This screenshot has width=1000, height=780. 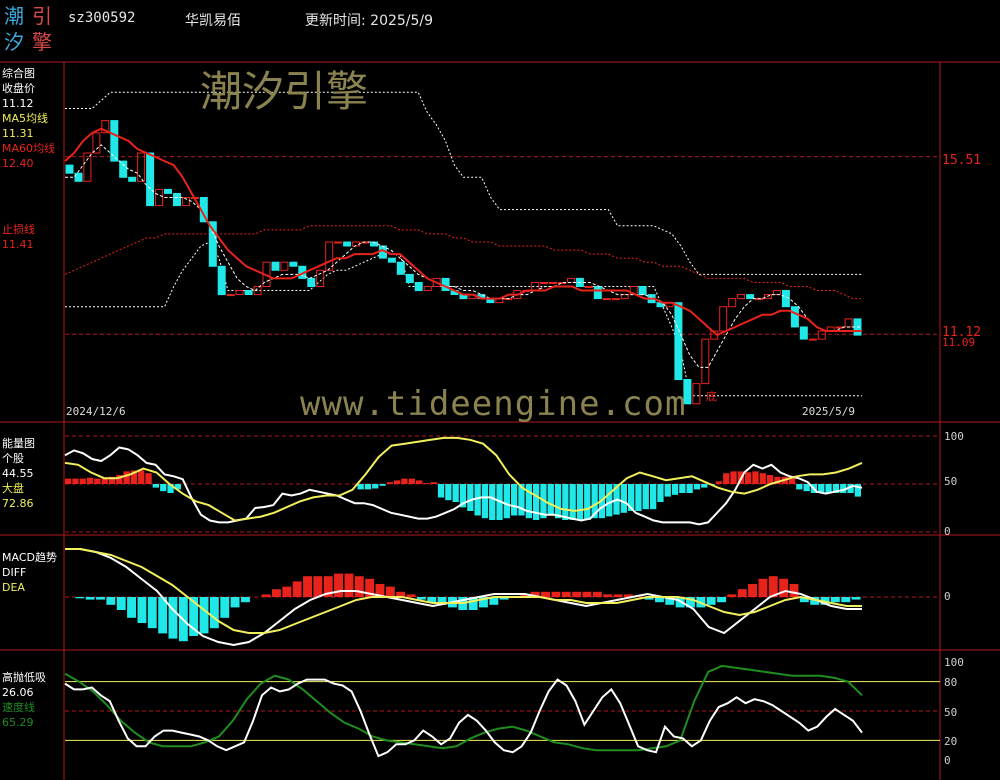 I want to click on stoploss-legend: 止损线 11.41, so click(x=18, y=237).